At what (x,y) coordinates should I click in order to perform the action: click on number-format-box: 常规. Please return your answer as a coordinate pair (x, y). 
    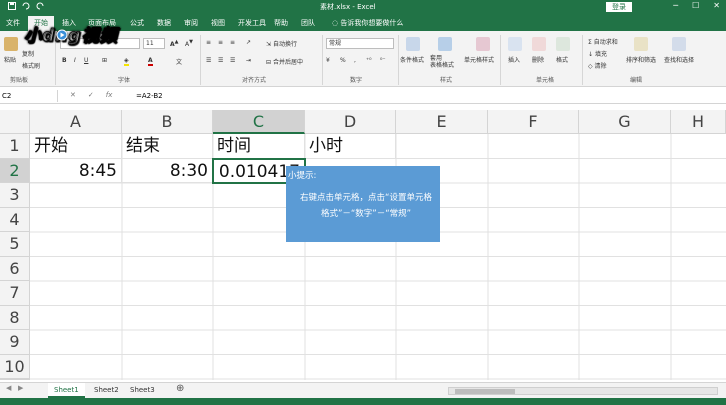
    Looking at the image, I should click on (360, 43).